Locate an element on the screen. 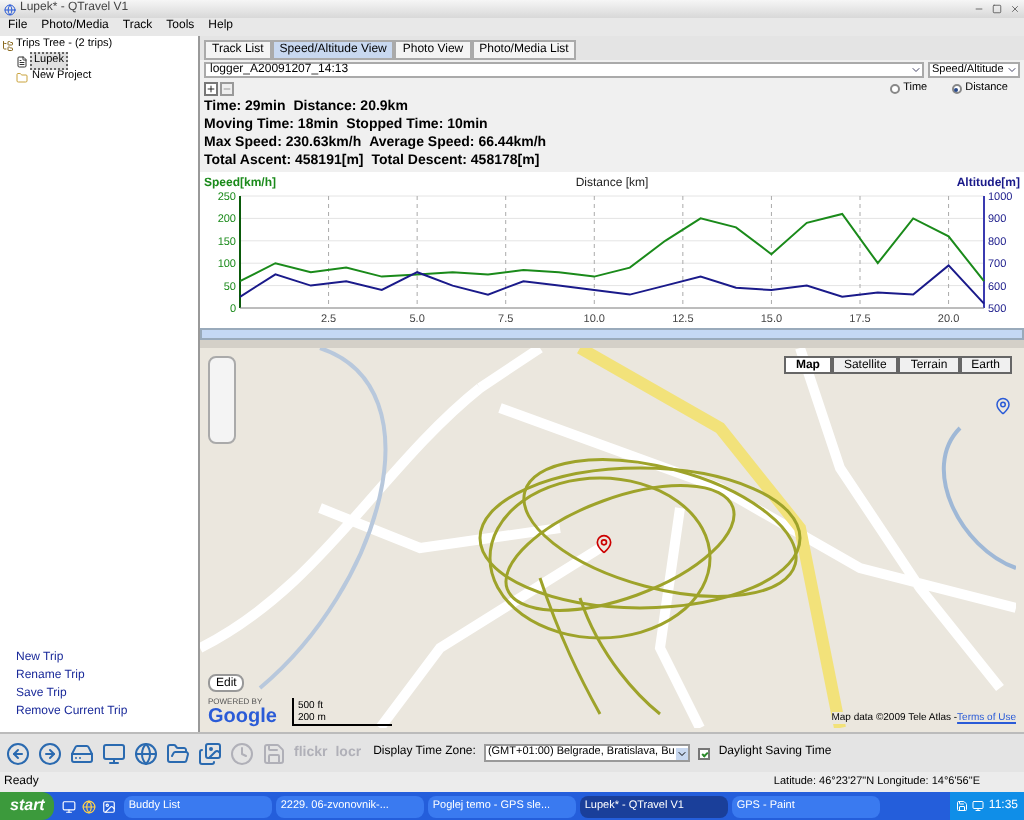 The height and width of the screenshot is (820, 1024). zoom-out-button is located at coordinates (227, 89).